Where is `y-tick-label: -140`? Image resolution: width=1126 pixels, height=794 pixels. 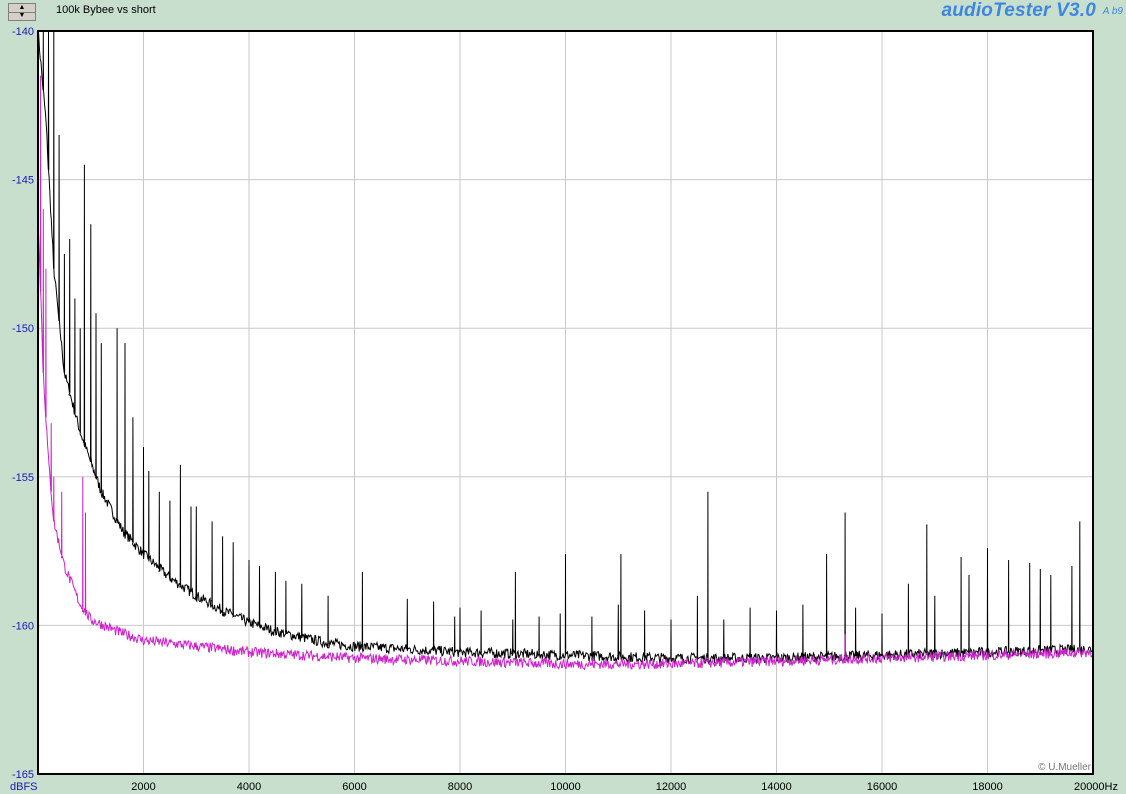 y-tick-label: -140 is located at coordinates (23, 32).